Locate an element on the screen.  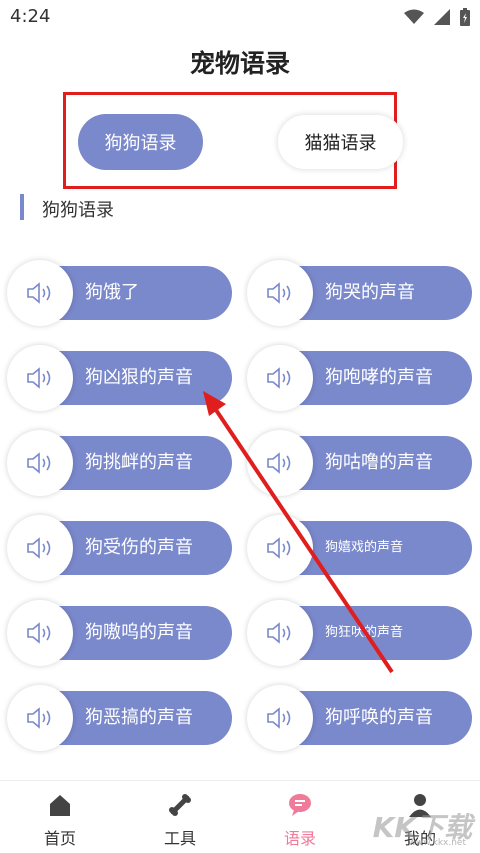
nav-label: 首页 is located at coordinates (59, 838).